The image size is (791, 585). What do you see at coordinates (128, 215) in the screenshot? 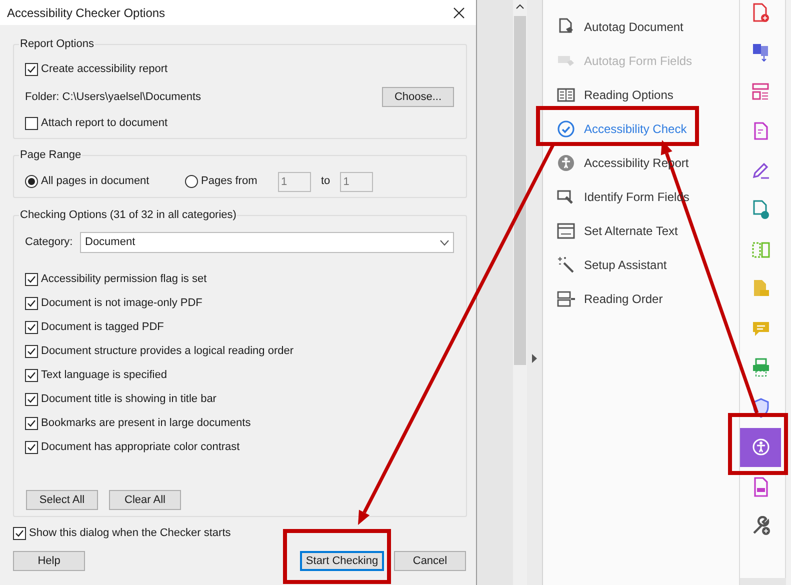
I see `group-legend: Checking Options (31 of 32 in all categories)` at bounding box center [128, 215].